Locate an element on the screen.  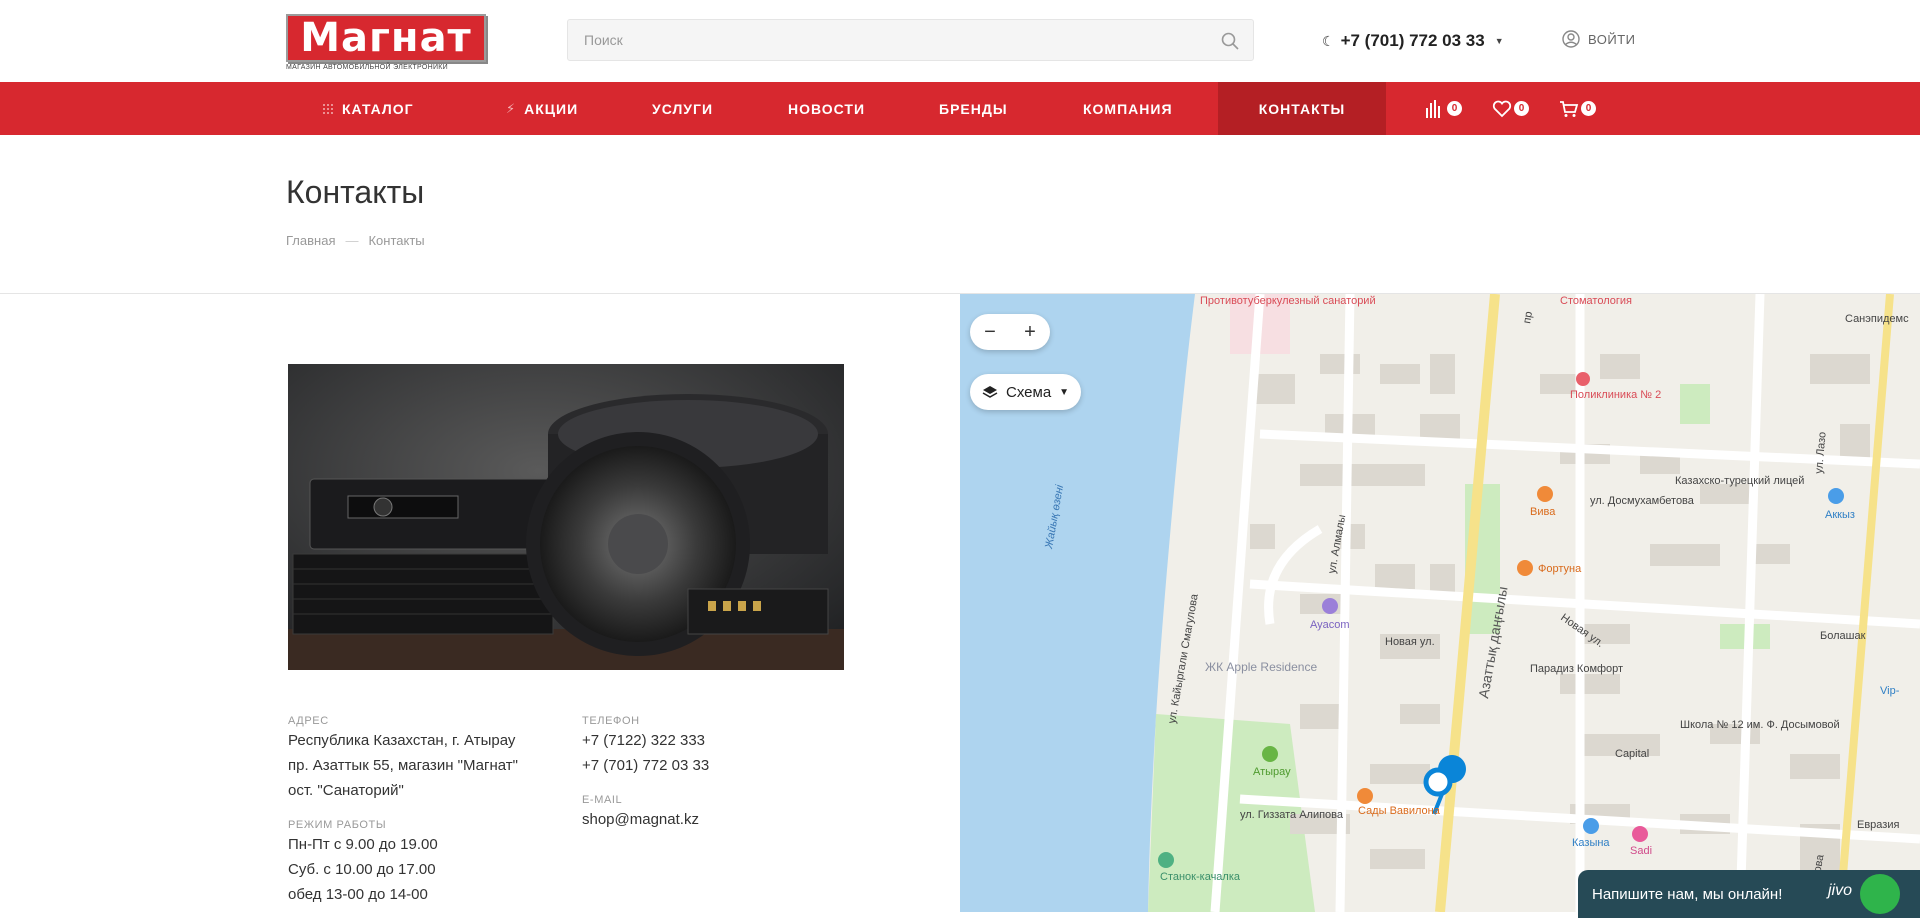
email-block: E-MAIL shop@magnat.kz is located at coordinates (640, 812).